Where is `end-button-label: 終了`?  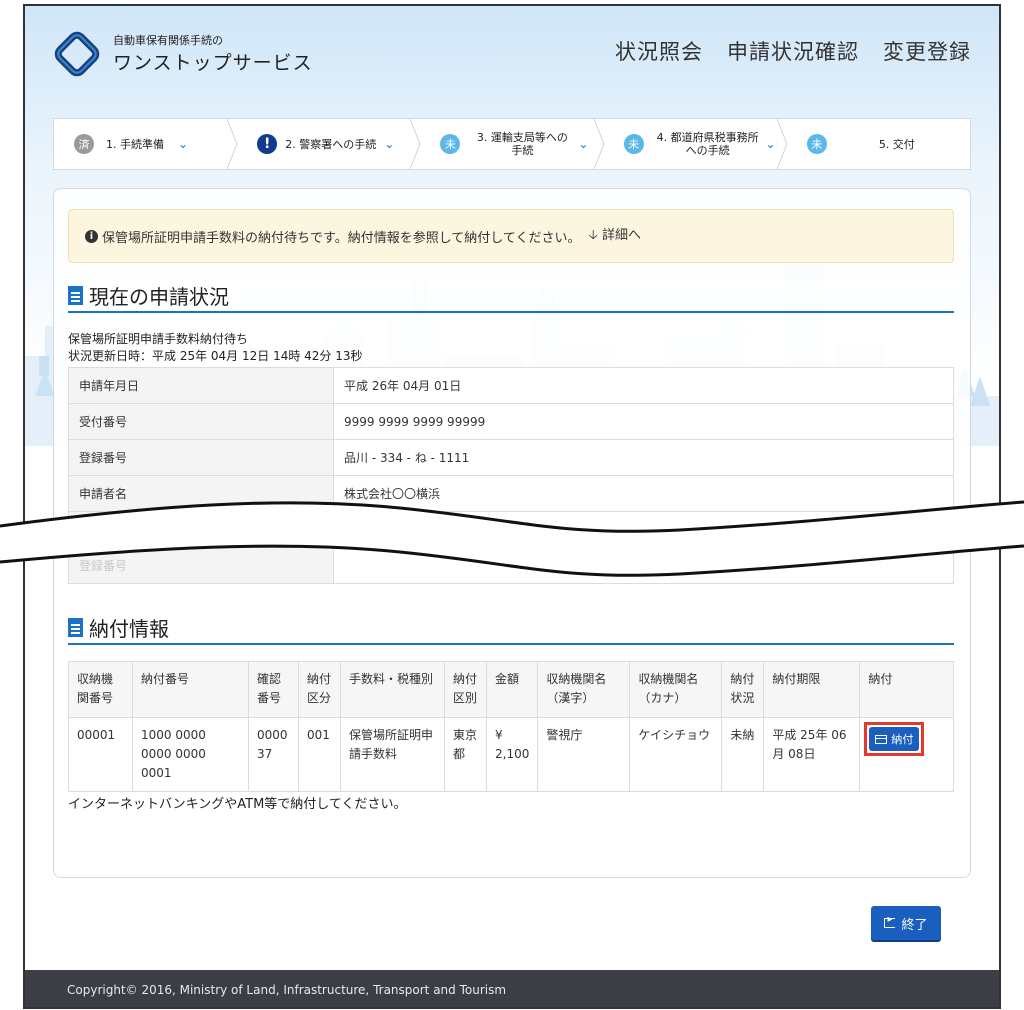 end-button-label: 終了 is located at coordinates (914, 925).